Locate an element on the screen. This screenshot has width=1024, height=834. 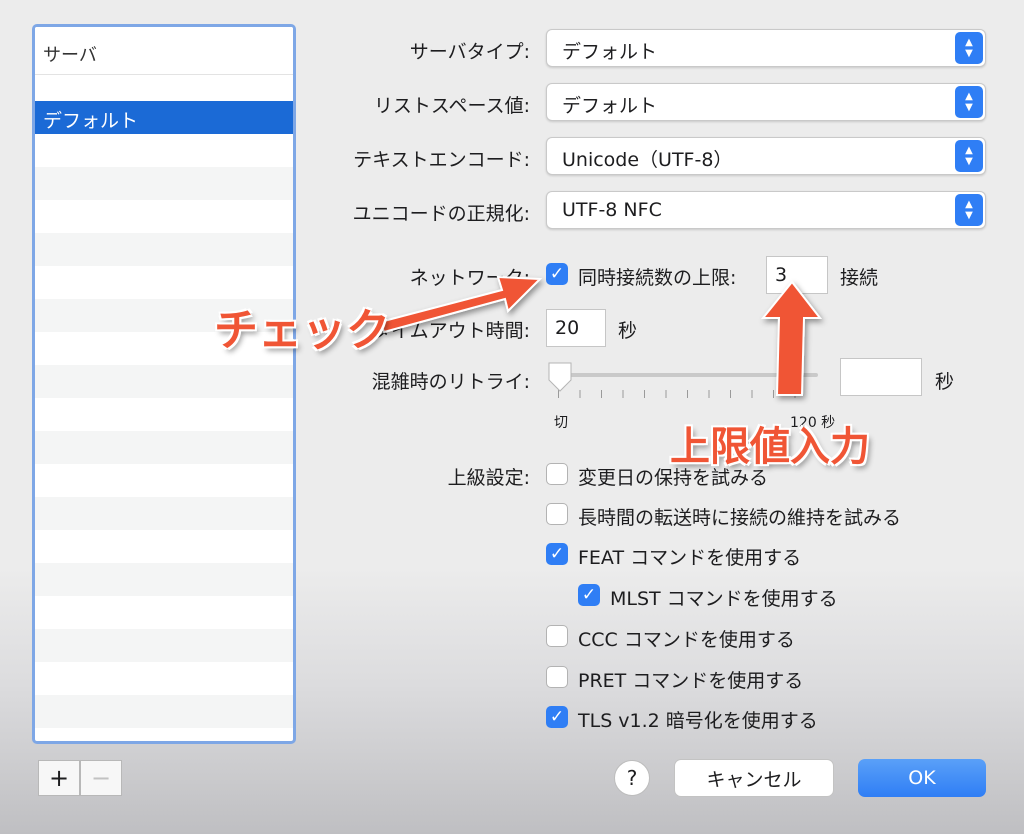
tls12-label: TLS v1.2 暗号化を使用する is located at coordinates (698, 721).